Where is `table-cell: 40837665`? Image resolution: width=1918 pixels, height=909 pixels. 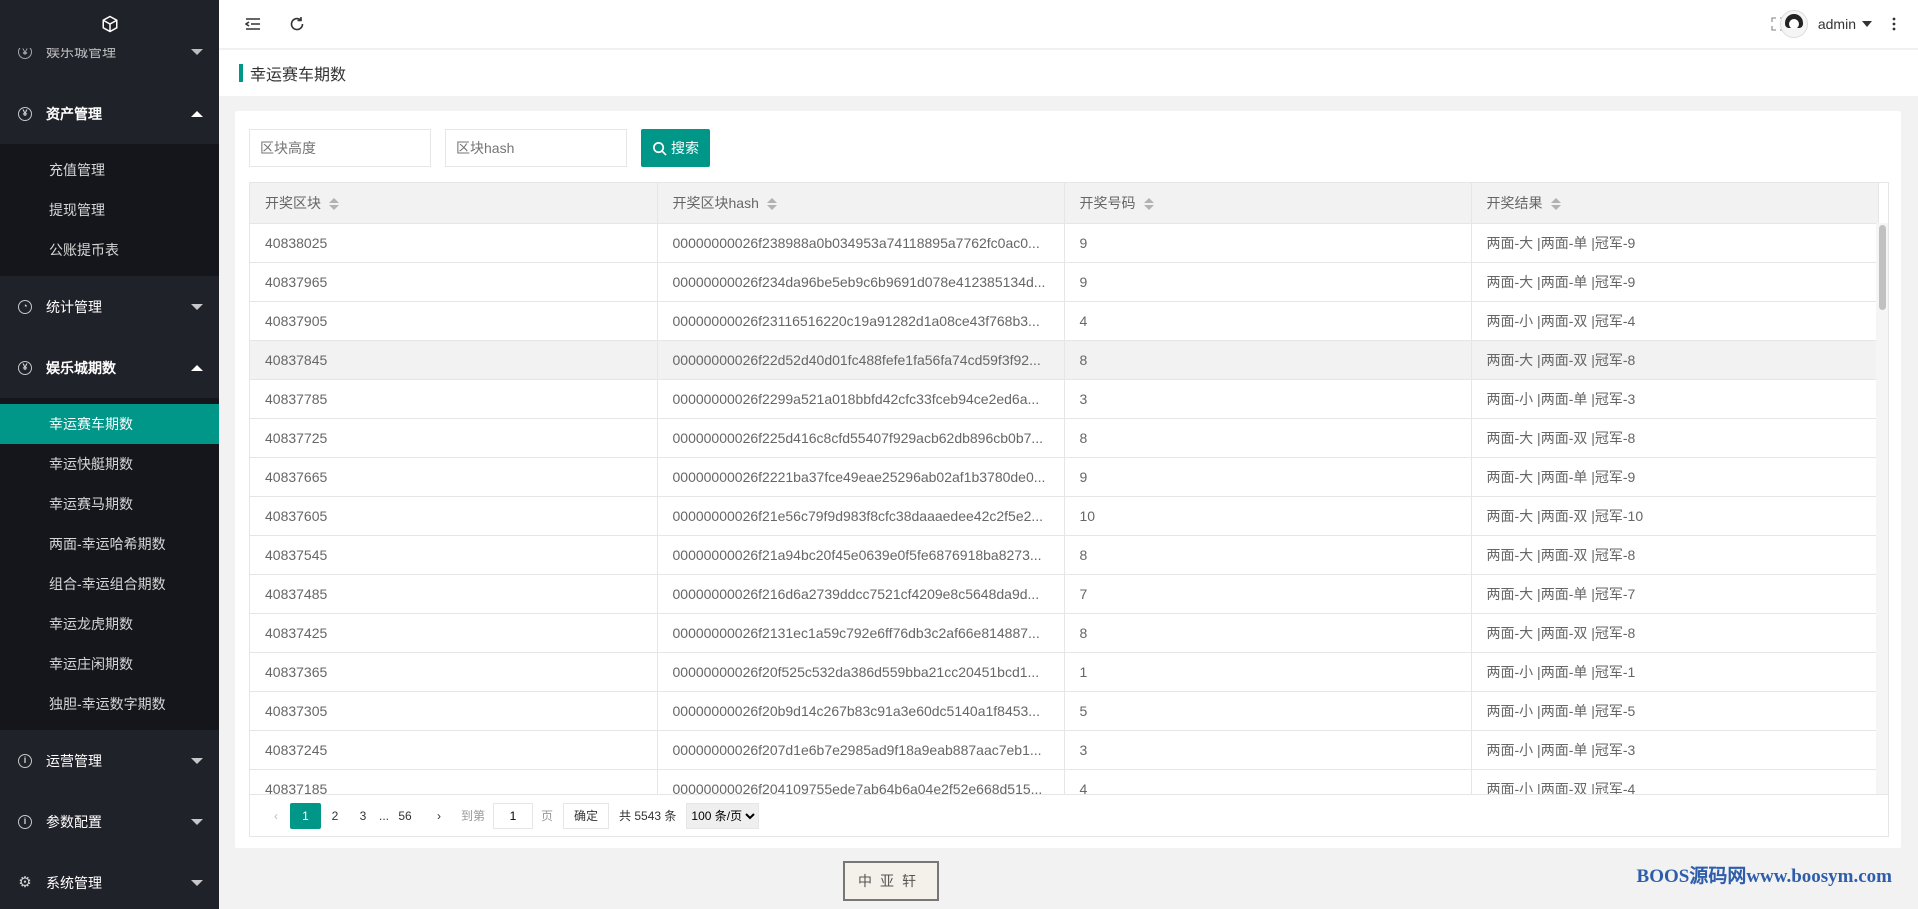
table-cell: 40837665 is located at coordinates (454, 477).